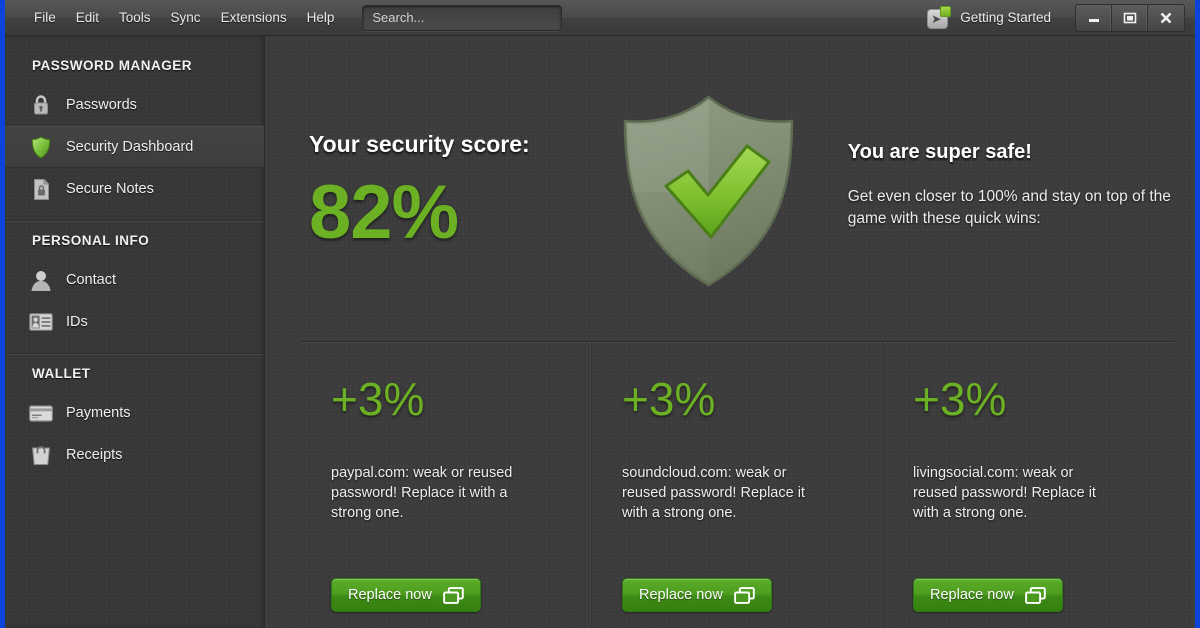 The image size is (1200, 628). Describe the element at coordinates (462, 17) in the screenshot. I see `search-input` at that location.